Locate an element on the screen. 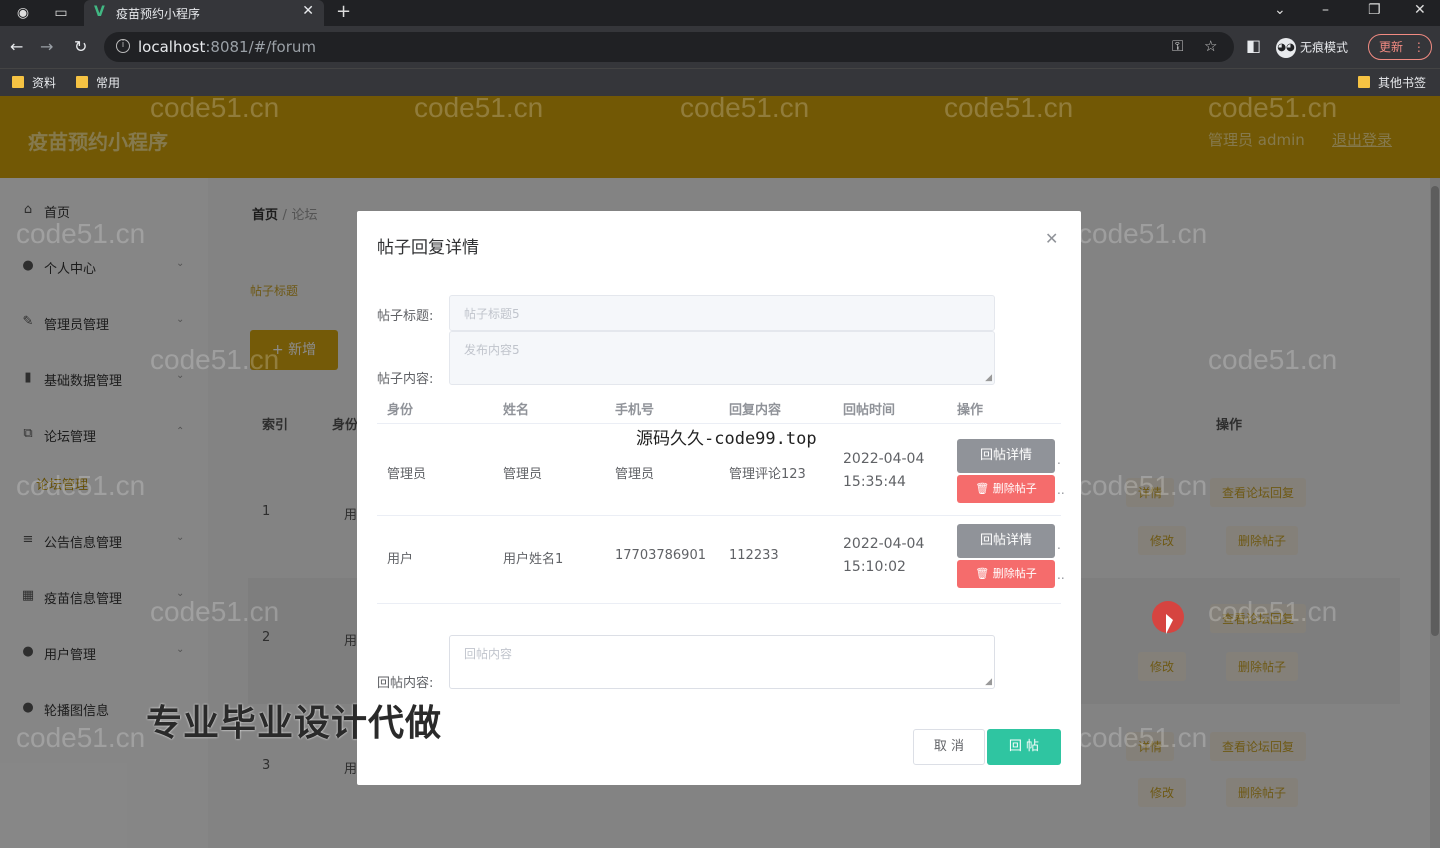 The height and width of the screenshot is (848, 1440). close-icon: ✕ is located at coordinates (1051, 238).